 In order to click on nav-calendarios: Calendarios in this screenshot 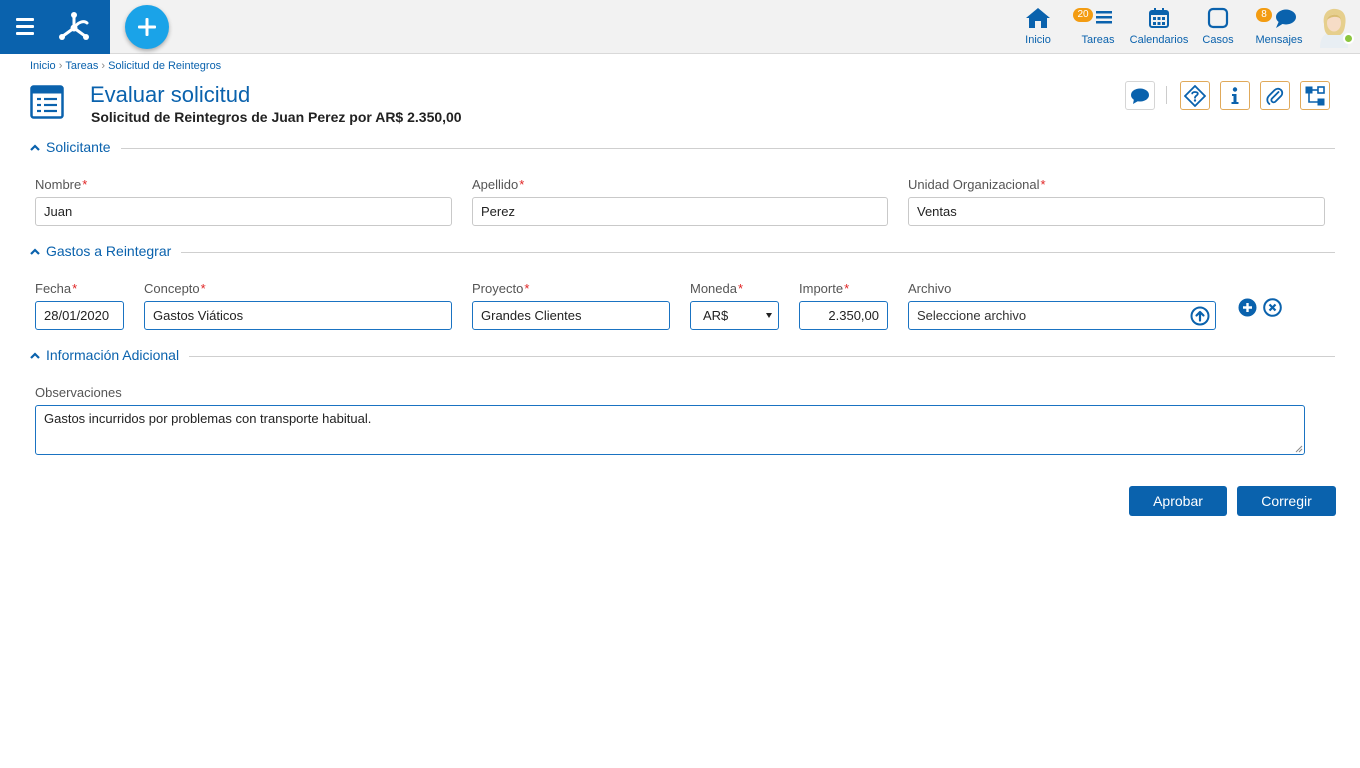, I will do `click(1159, 27)`.